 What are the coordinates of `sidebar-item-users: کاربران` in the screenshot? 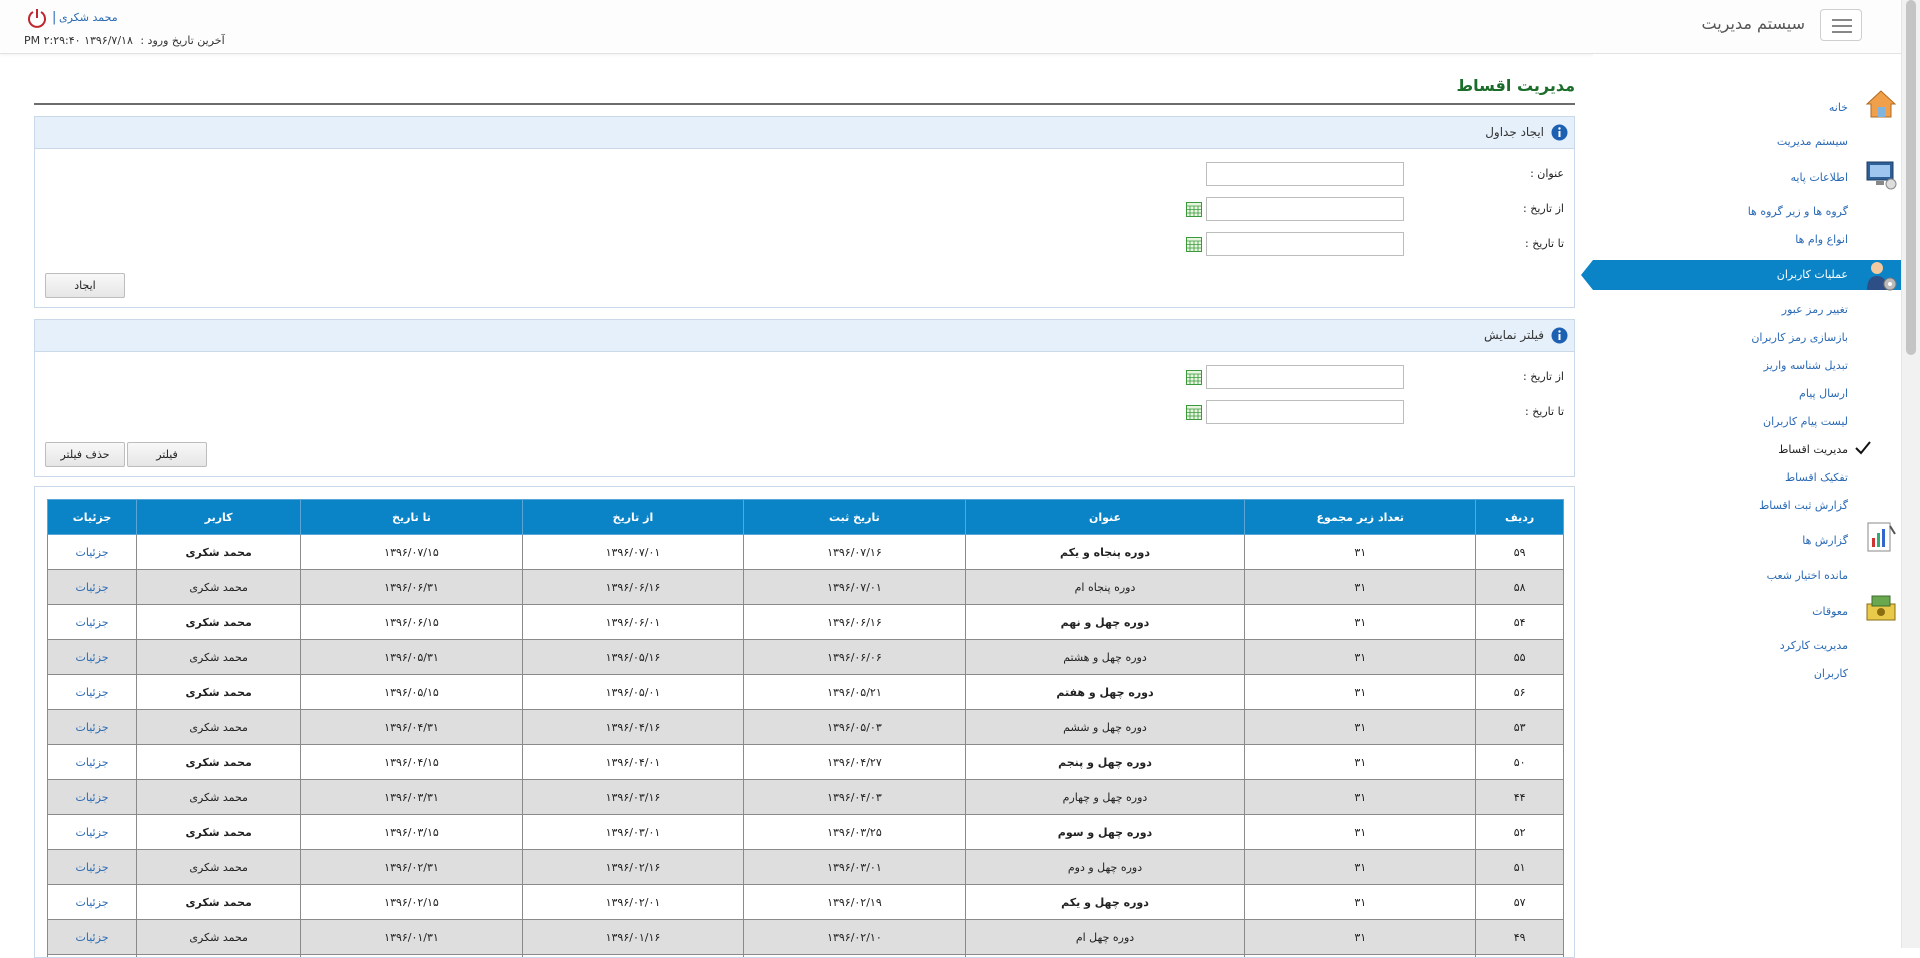 It's located at (1747, 674).